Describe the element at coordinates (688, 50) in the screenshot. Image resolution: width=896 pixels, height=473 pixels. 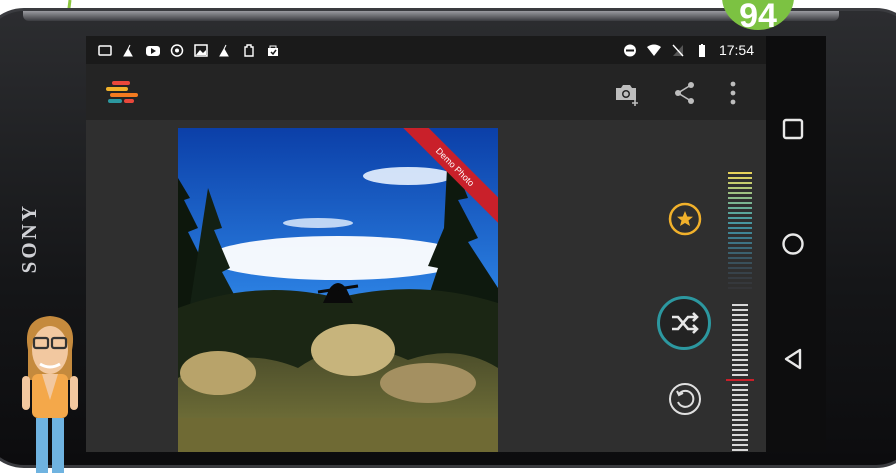
I see `system-icons: 17:54` at that location.